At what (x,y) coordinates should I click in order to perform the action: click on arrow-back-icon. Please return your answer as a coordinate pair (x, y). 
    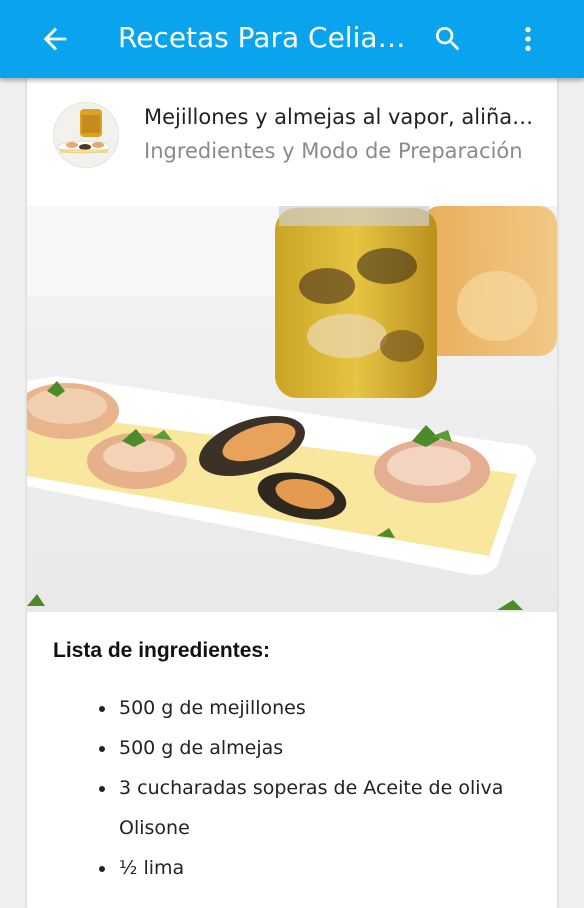
    Looking at the image, I should click on (55, 39).